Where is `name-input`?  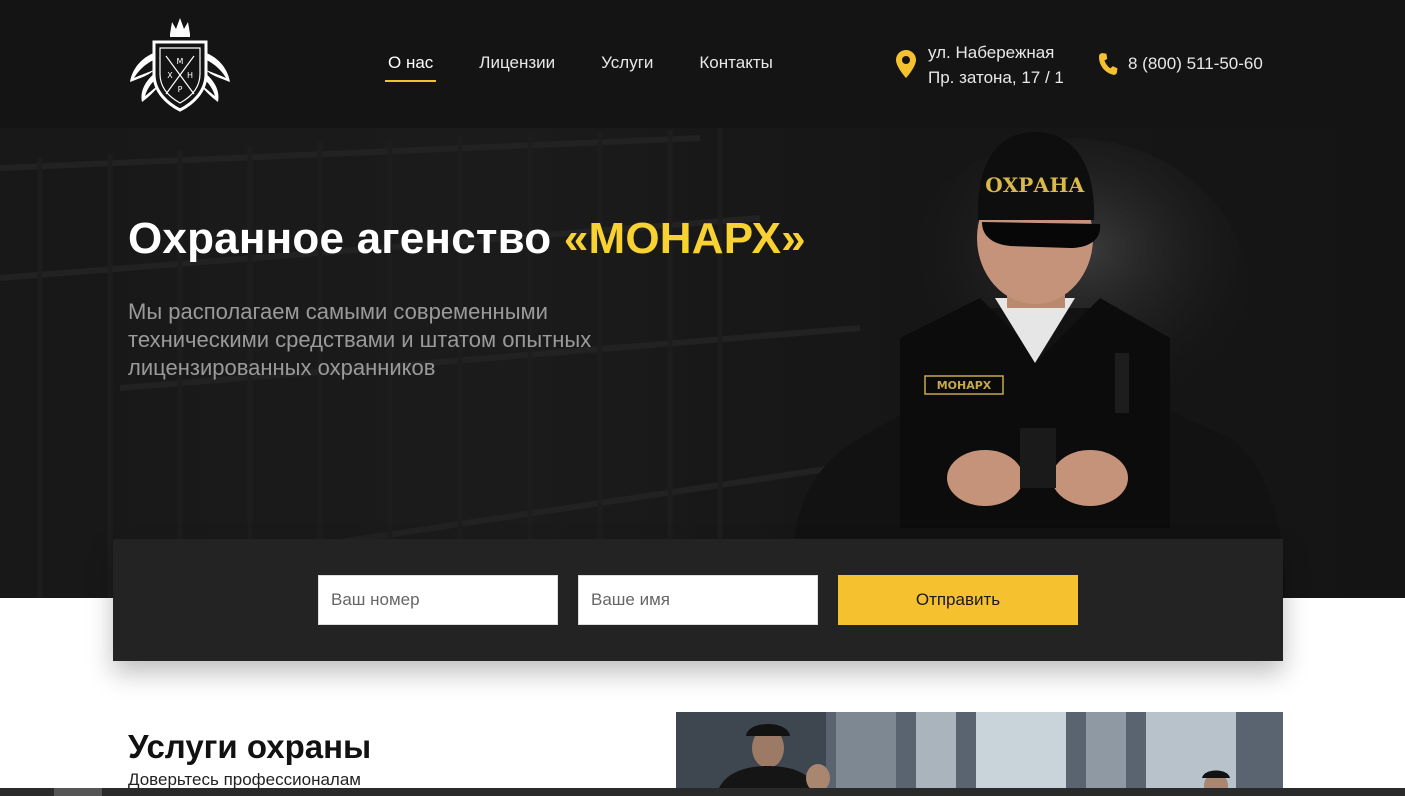 name-input is located at coordinates (698, 600).